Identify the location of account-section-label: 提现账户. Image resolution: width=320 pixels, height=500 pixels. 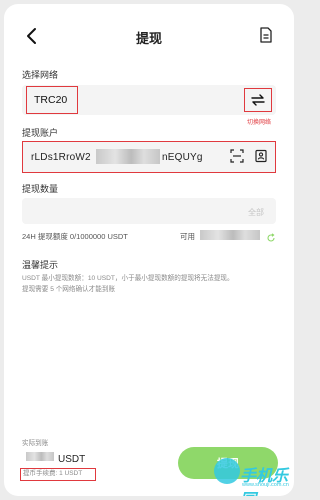
(40, 133).